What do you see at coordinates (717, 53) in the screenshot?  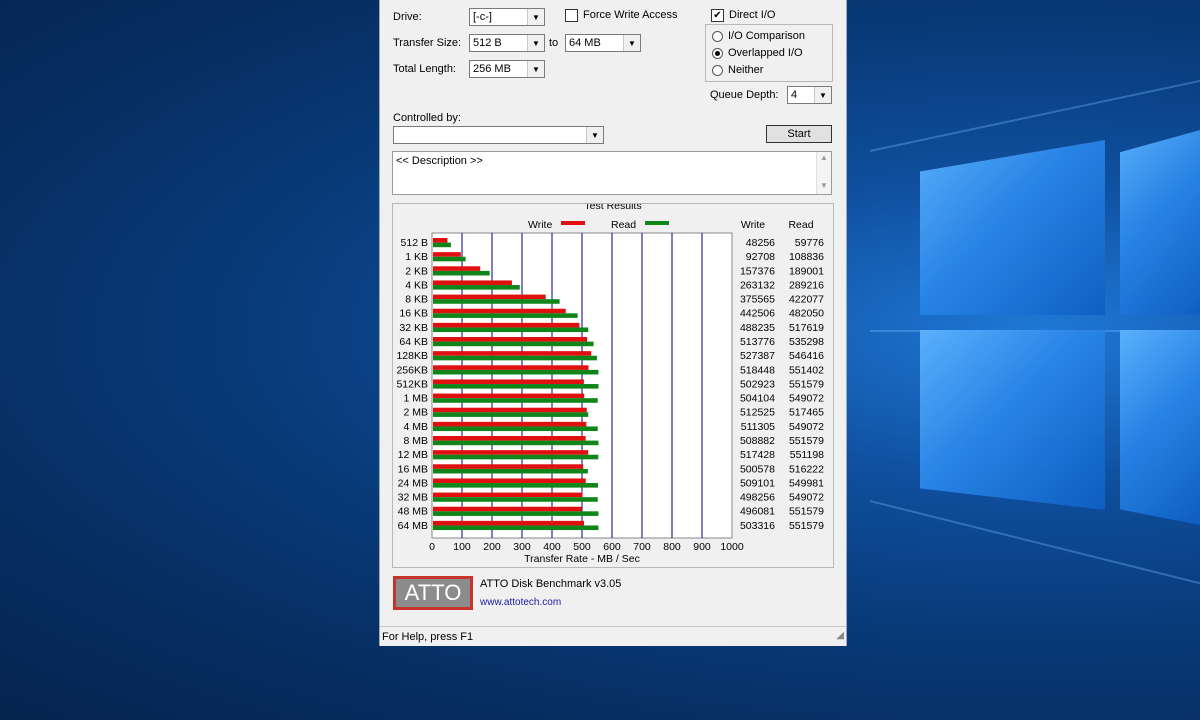 I see `overlapped-io-radio` at bounding box center [717, 53].